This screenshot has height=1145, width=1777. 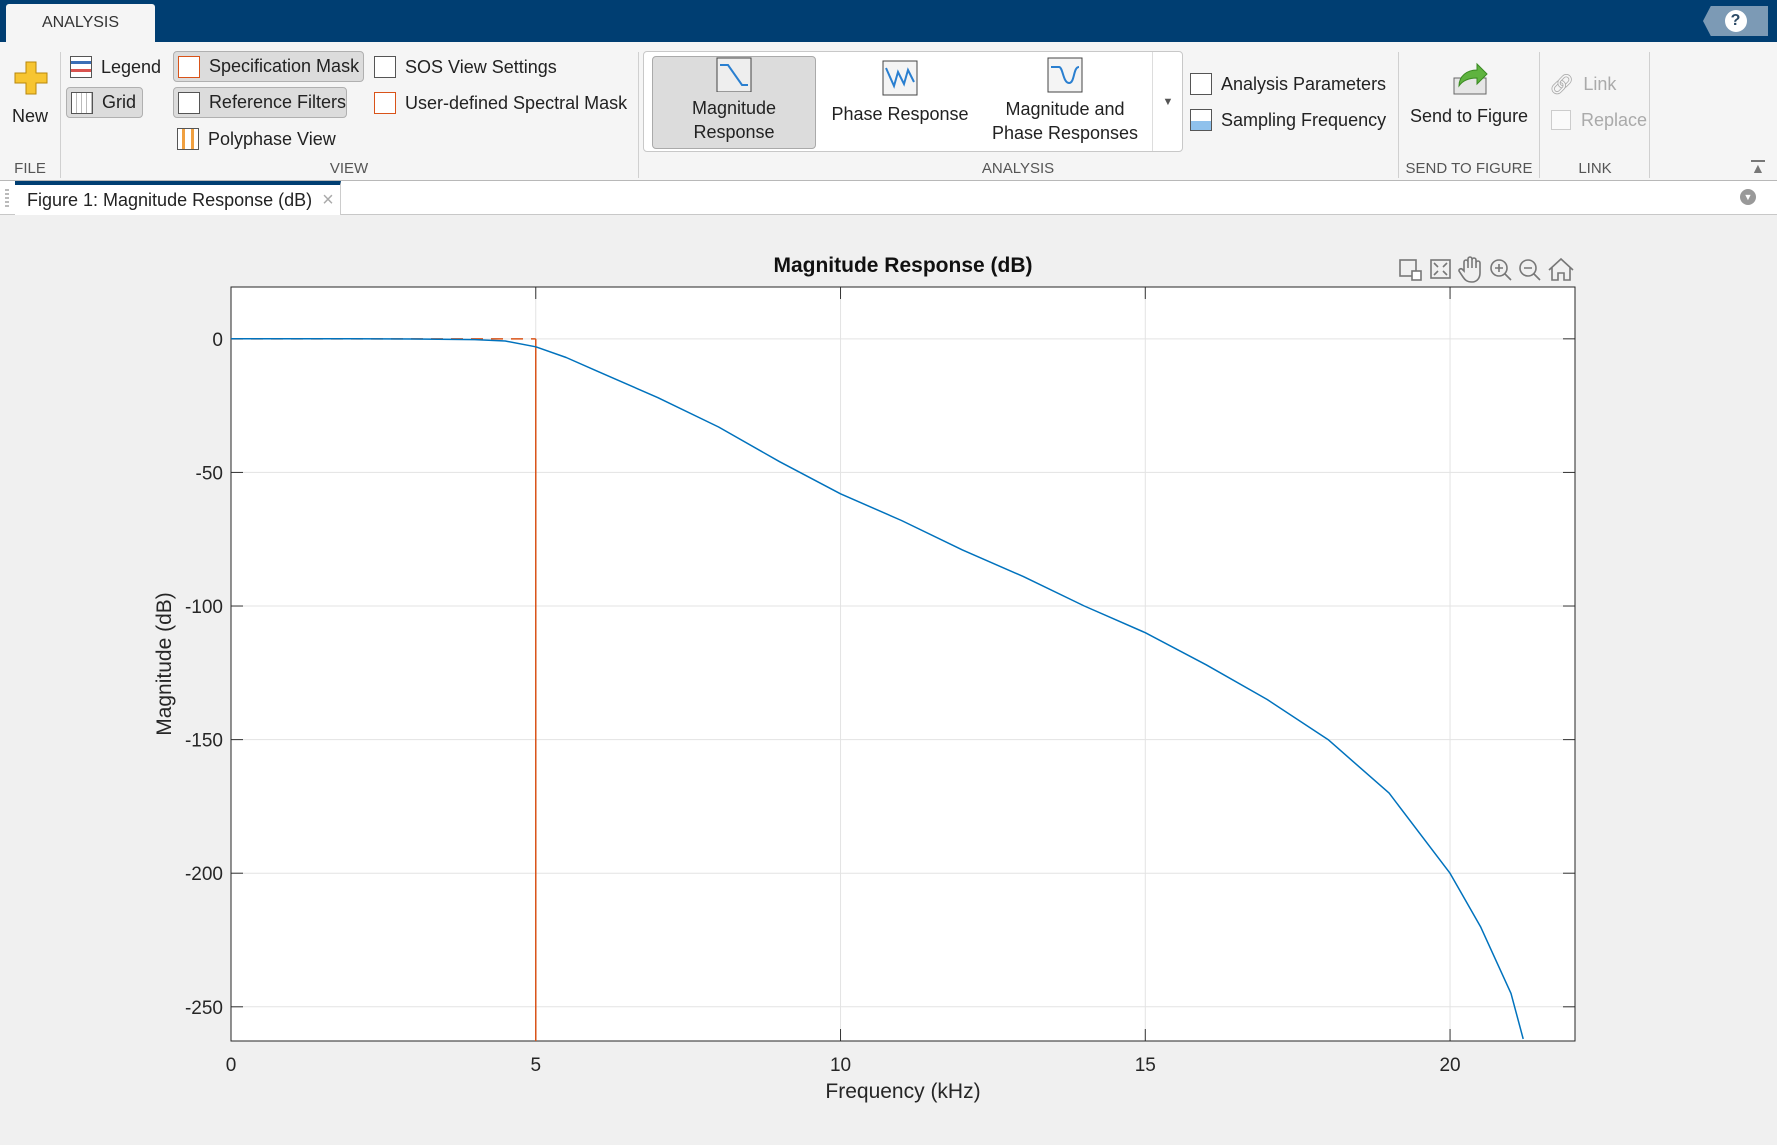 I want to click on close-icon: ×, so click(x=328, y=200).